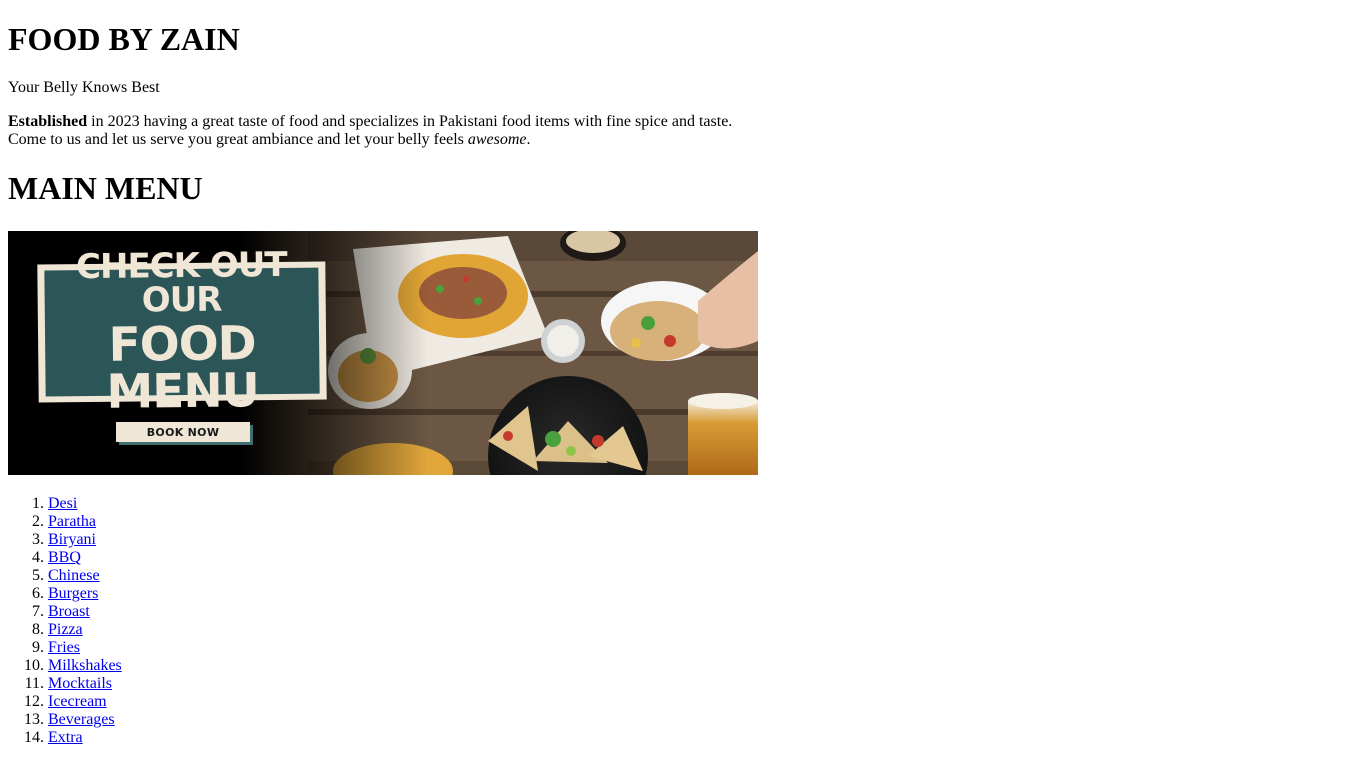 The height and width of the screenshot is (768, 1366). What do you see at coordinates (497, 139) in the screenshot?
I see `intro-awesome: awesome` at bounding box center [497, 139].